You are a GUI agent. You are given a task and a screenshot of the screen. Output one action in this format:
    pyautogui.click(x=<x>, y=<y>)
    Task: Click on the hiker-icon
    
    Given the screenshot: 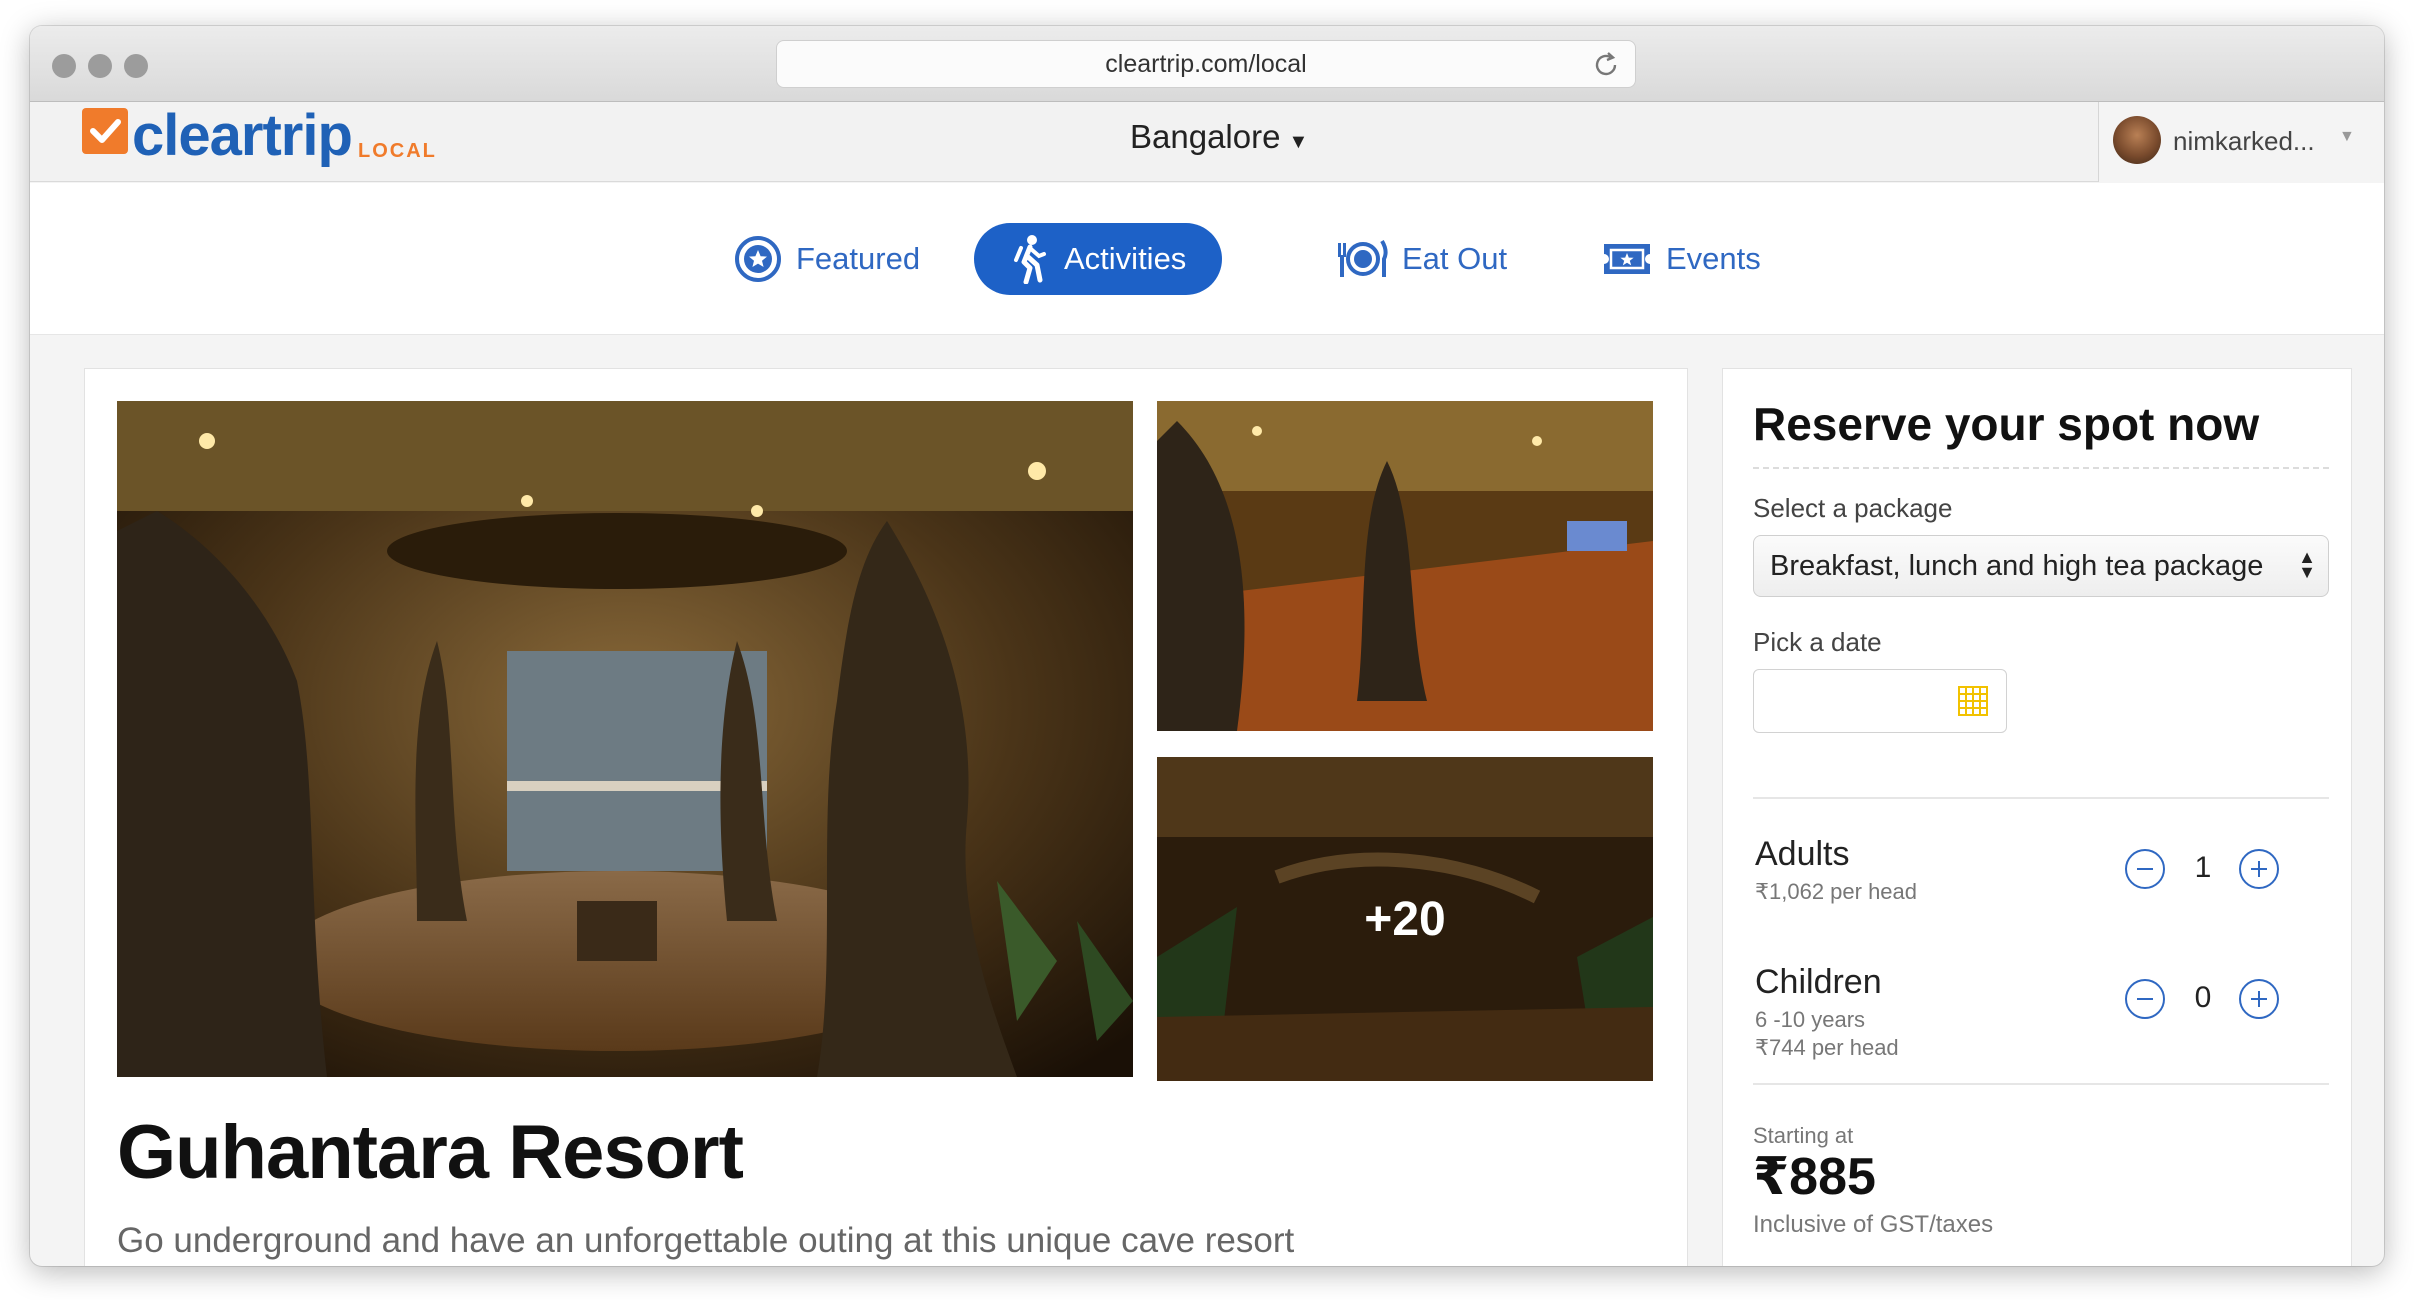 What is the action you would take?
    pyautogui.click(x=1030, y=259)
    